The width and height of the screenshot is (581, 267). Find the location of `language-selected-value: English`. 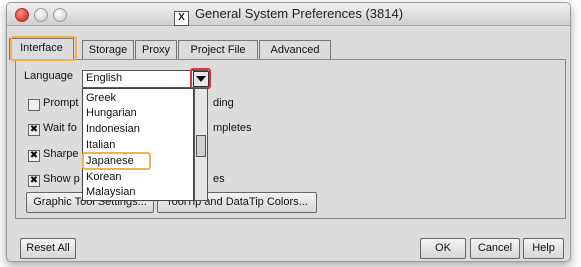

language-selected-value: English is located at coordinates (104, 78).